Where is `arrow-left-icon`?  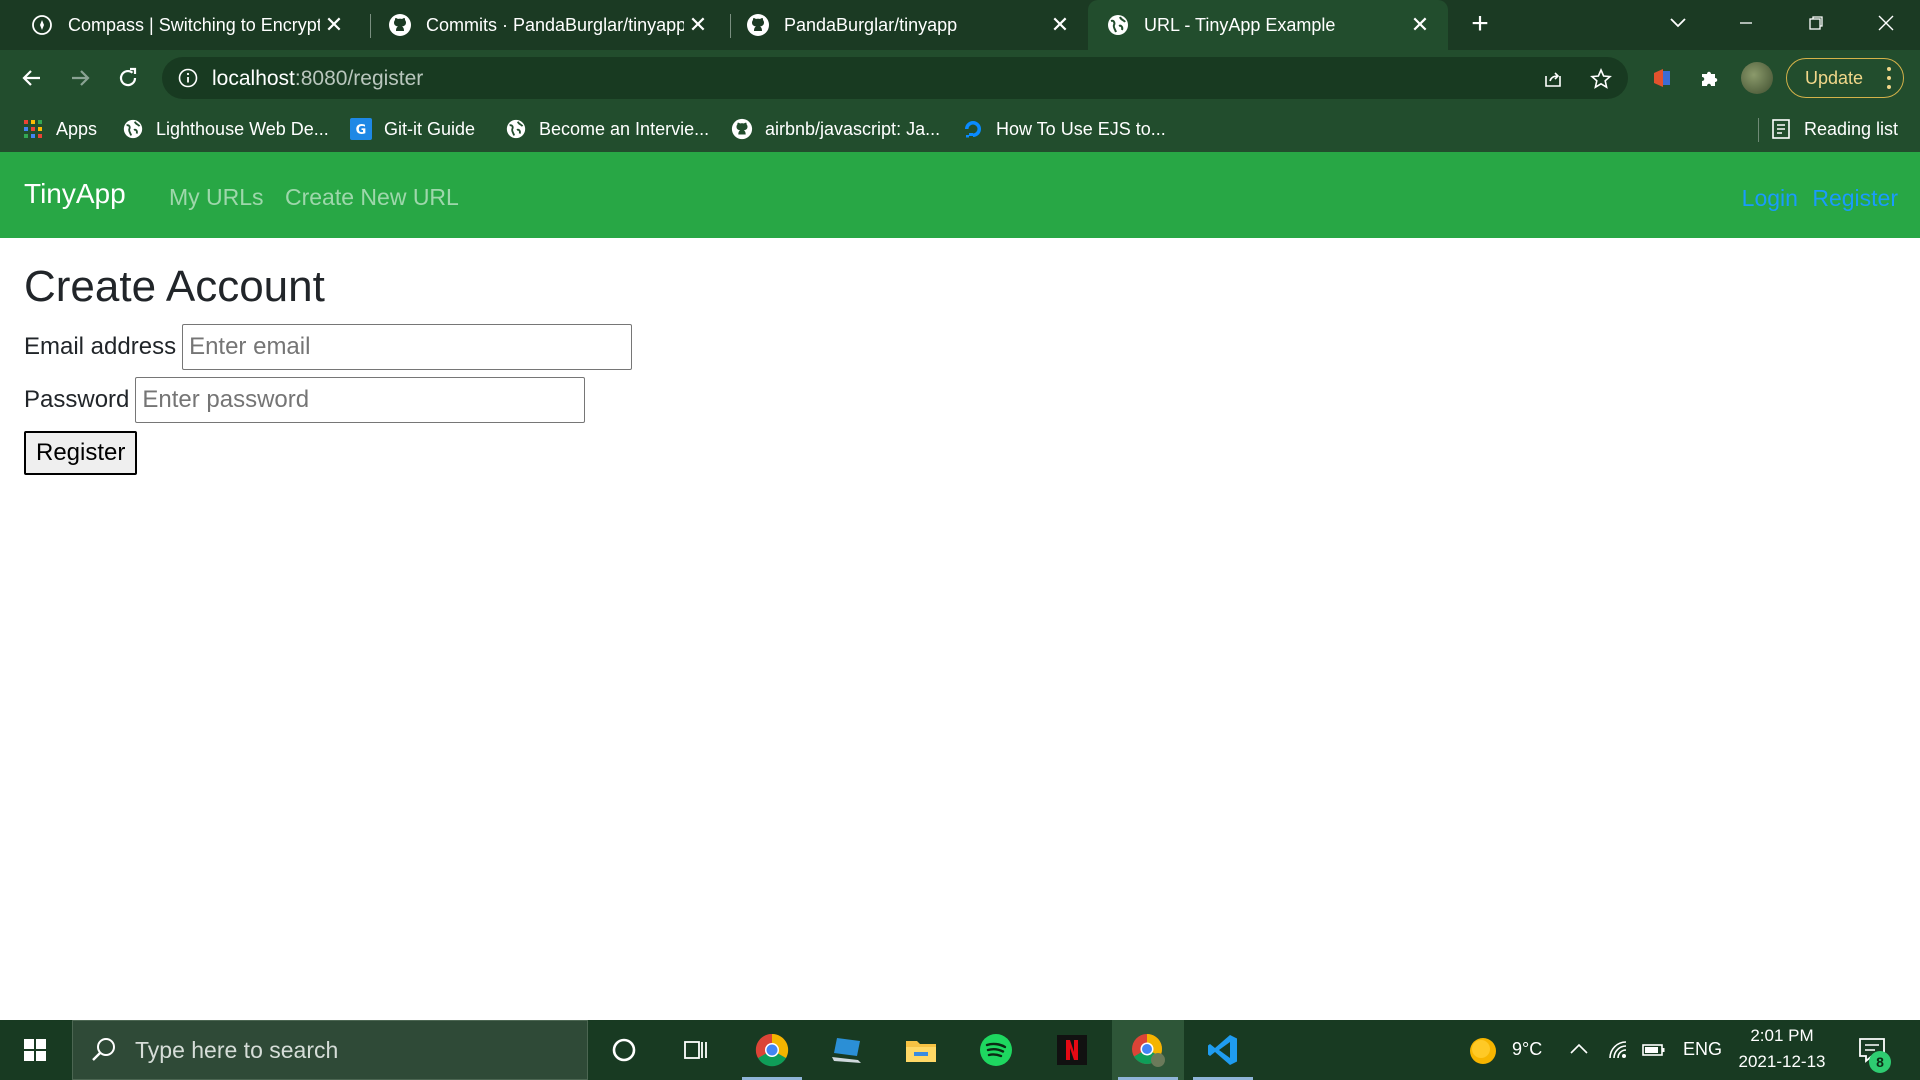
arrow-left-icon is located at coordinates (31, 78).